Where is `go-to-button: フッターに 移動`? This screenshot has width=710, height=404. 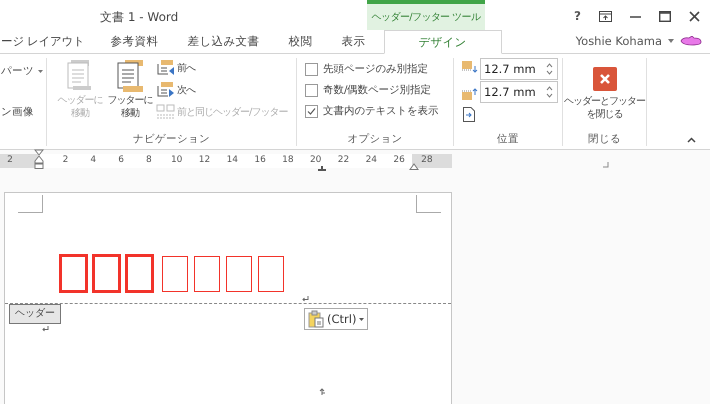 go-to-button: フッターに 移動 is located at coordinates (130, 89).